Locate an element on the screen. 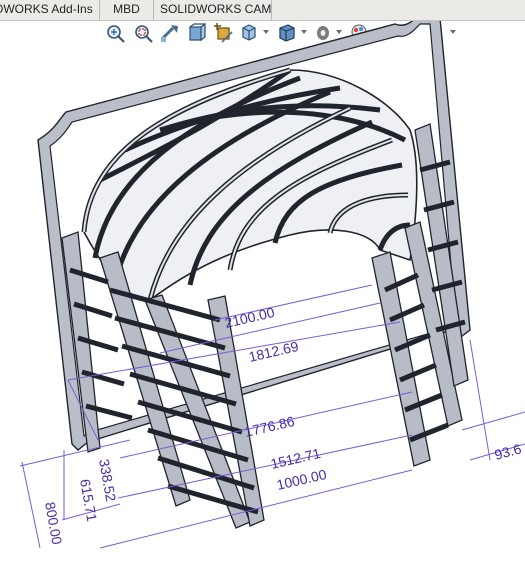  tab-mbd: MBD is located at coordinates (127, 10).